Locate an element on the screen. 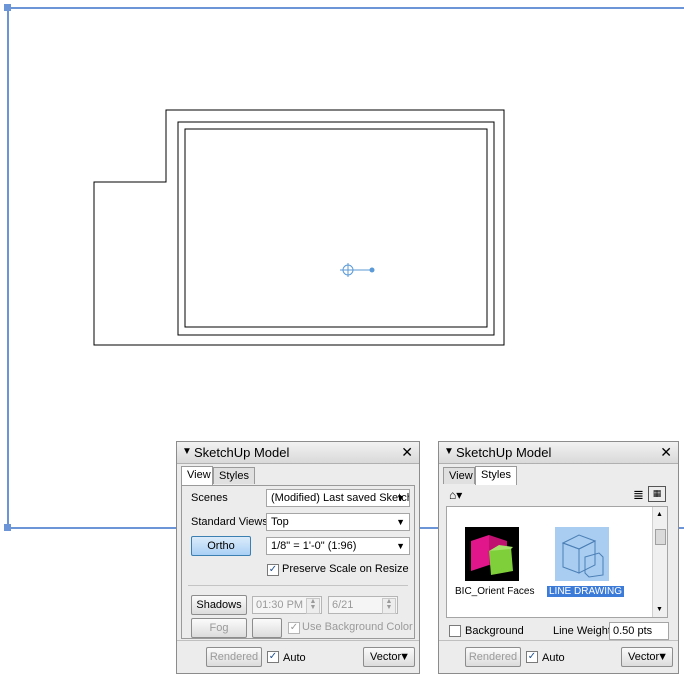 The height and width of the screenshot is (674, 684). date-value: 6/21 is located at coordinates (343, 605).